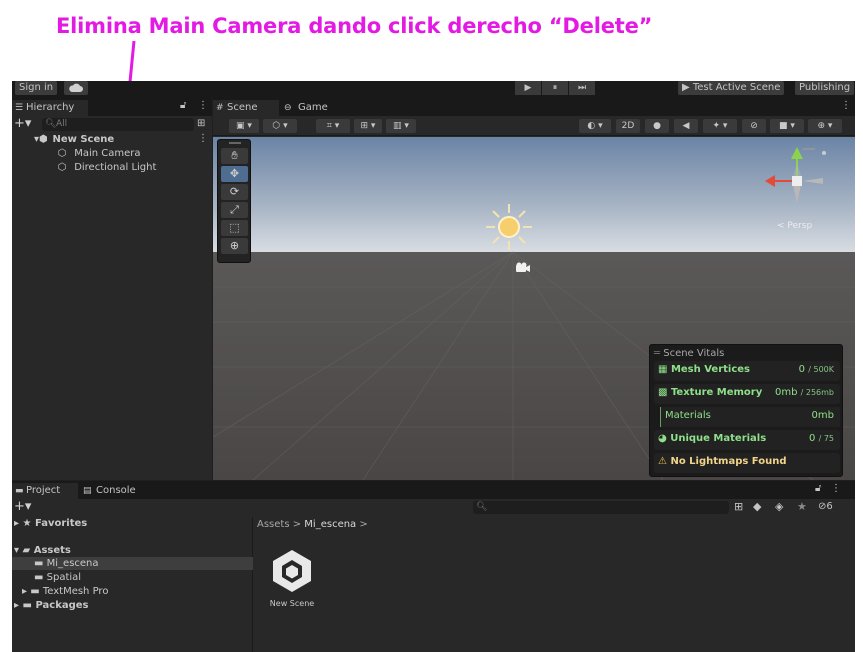  What do you see at coordinates (115, 491) in the screenshot?
I see `tab-console: ▤ Console` at bounding box center [115, 491].